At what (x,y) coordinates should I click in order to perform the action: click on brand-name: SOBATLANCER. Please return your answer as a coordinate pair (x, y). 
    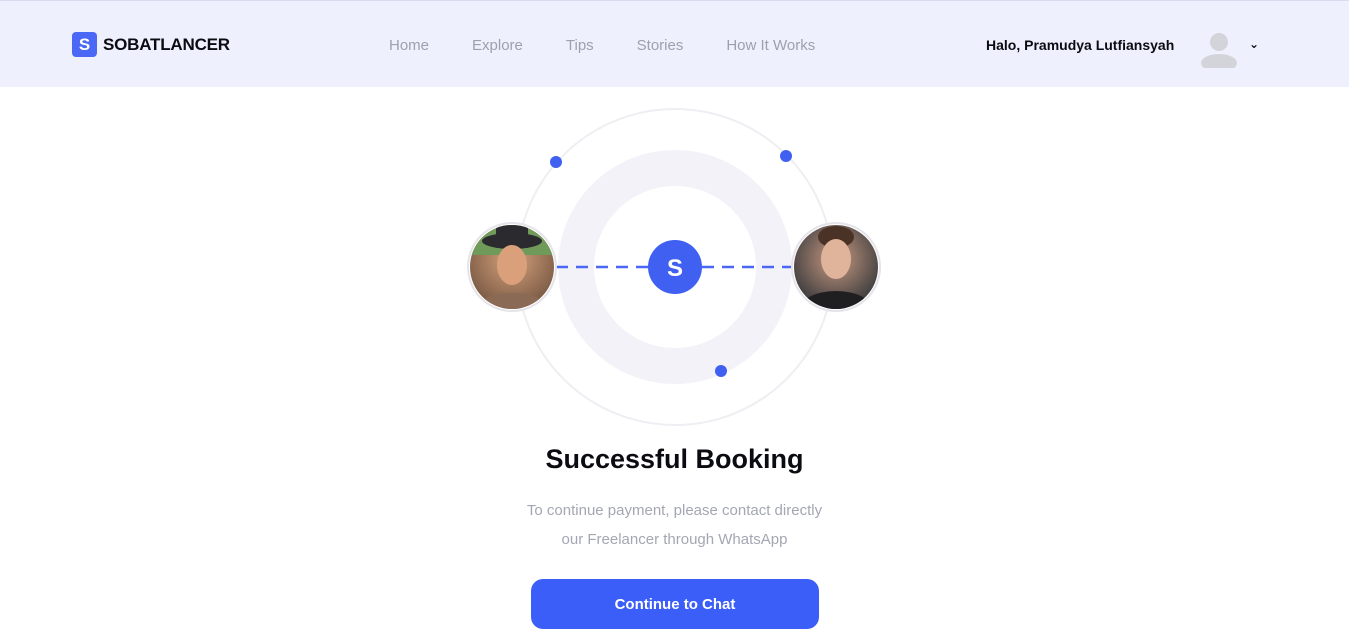
    Looking at the image, I should click on (166, 44).